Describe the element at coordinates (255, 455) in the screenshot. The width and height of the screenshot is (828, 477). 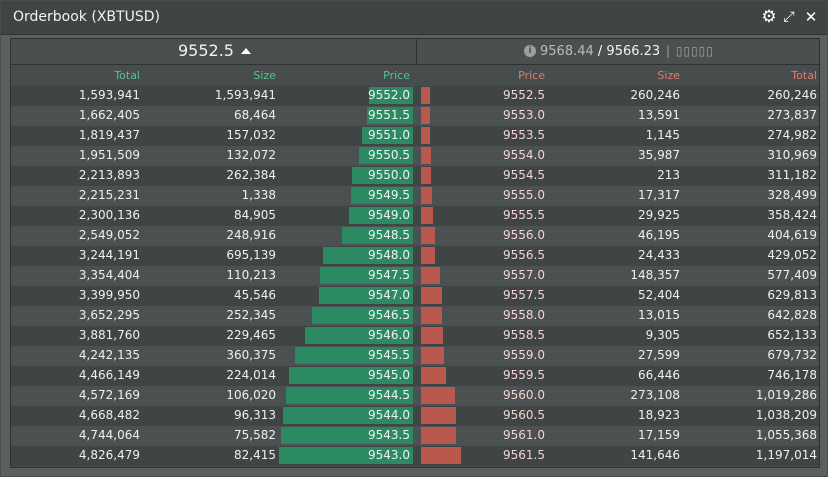
I see `bid-size: 82,415` at that location.